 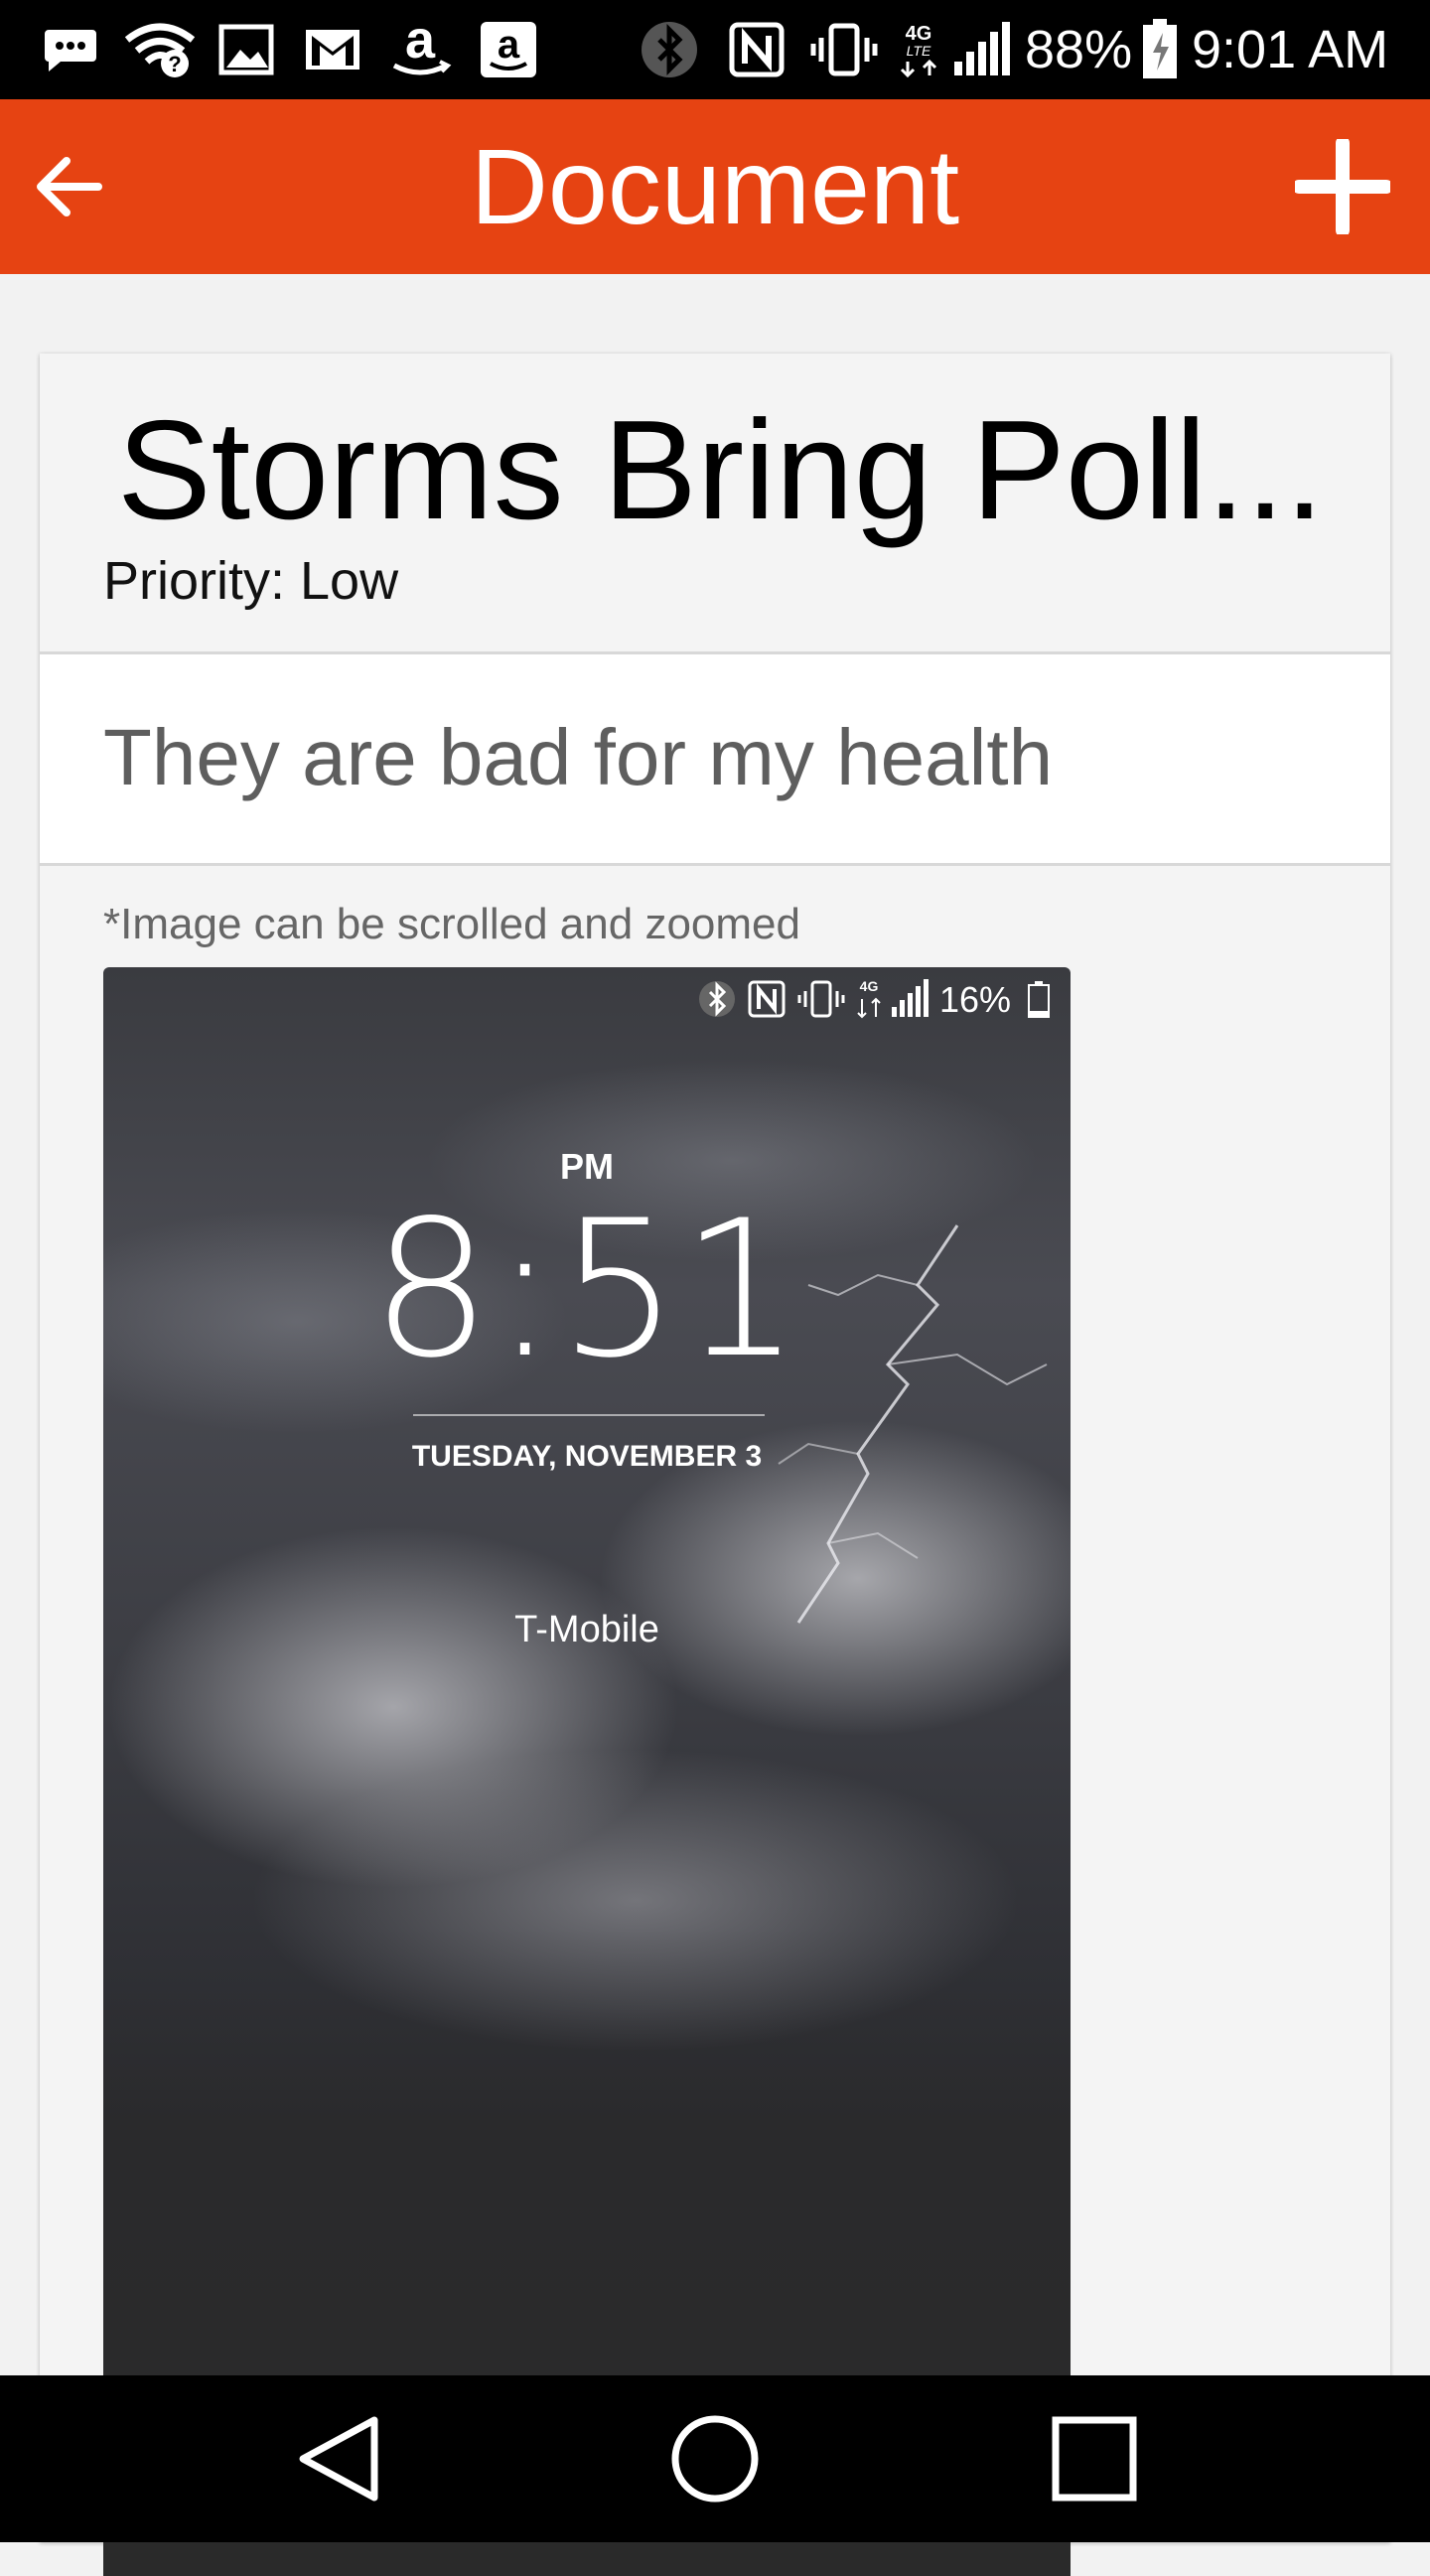 What do you see at coordinates (246, 50) in the screenshot?
I see `image-icon` at bounding box center [246, 50].